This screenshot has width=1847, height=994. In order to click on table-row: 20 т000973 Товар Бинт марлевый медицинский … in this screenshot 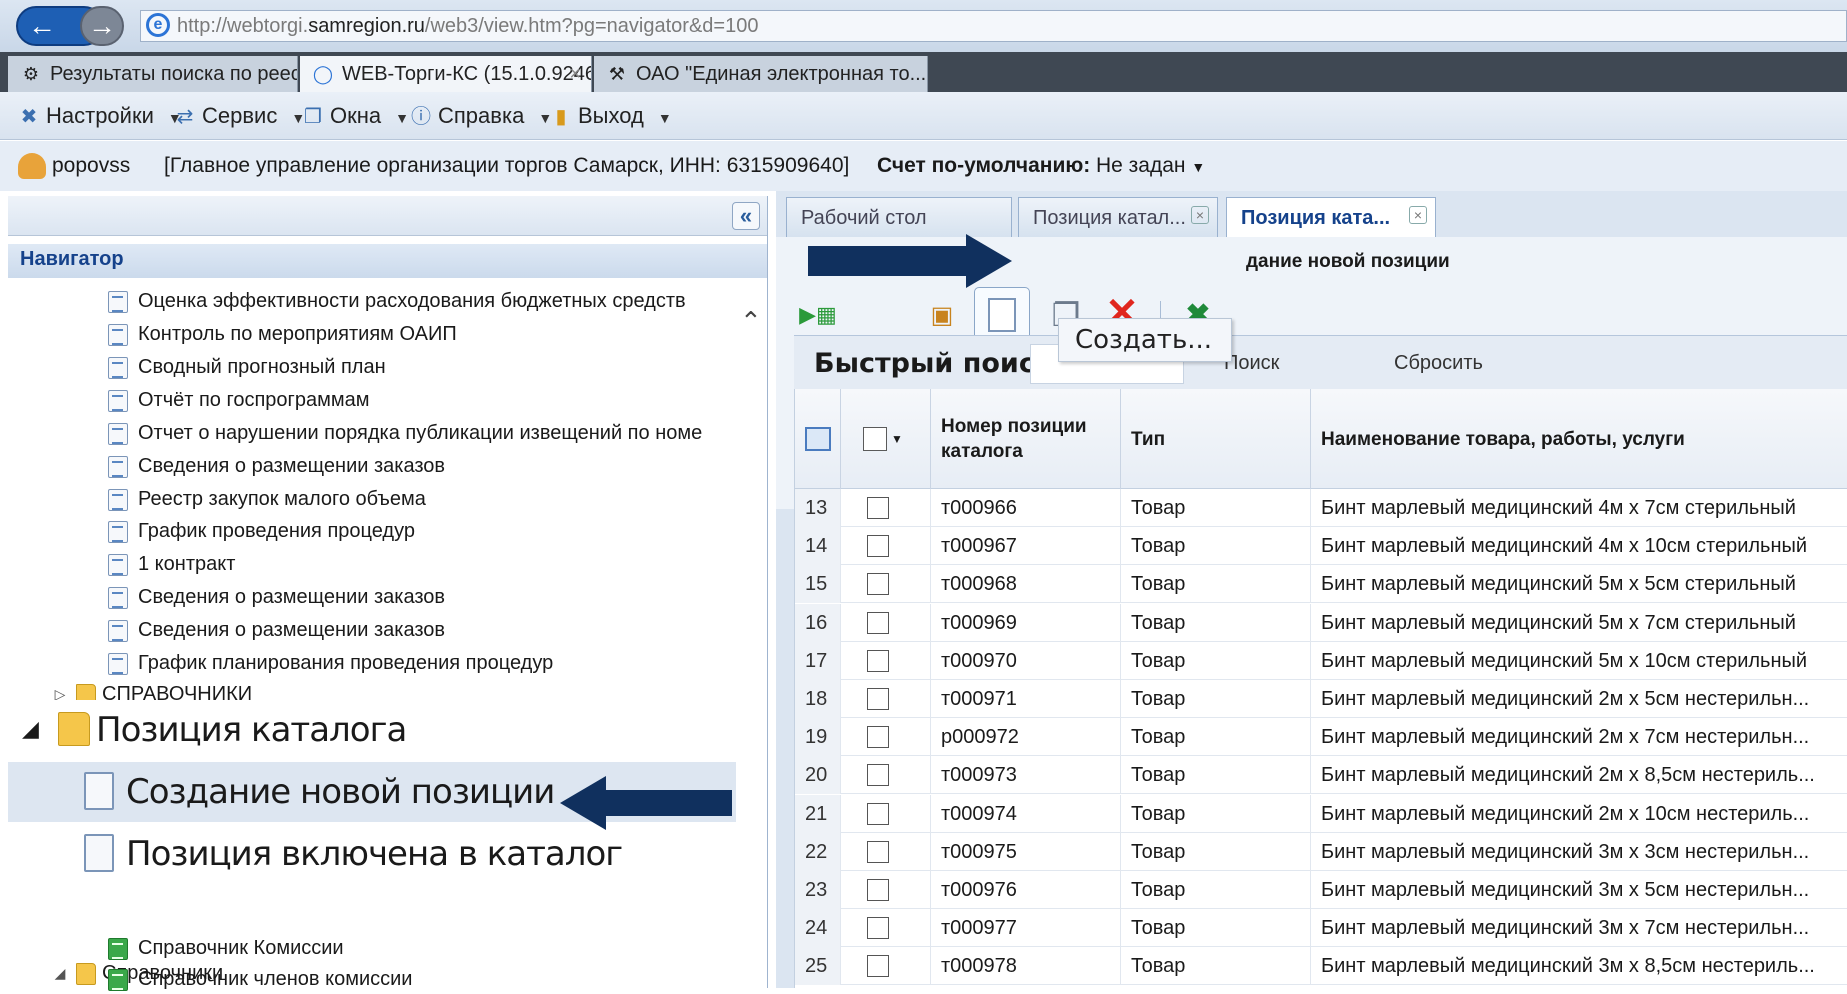, I will do `click(1321, 775)`.